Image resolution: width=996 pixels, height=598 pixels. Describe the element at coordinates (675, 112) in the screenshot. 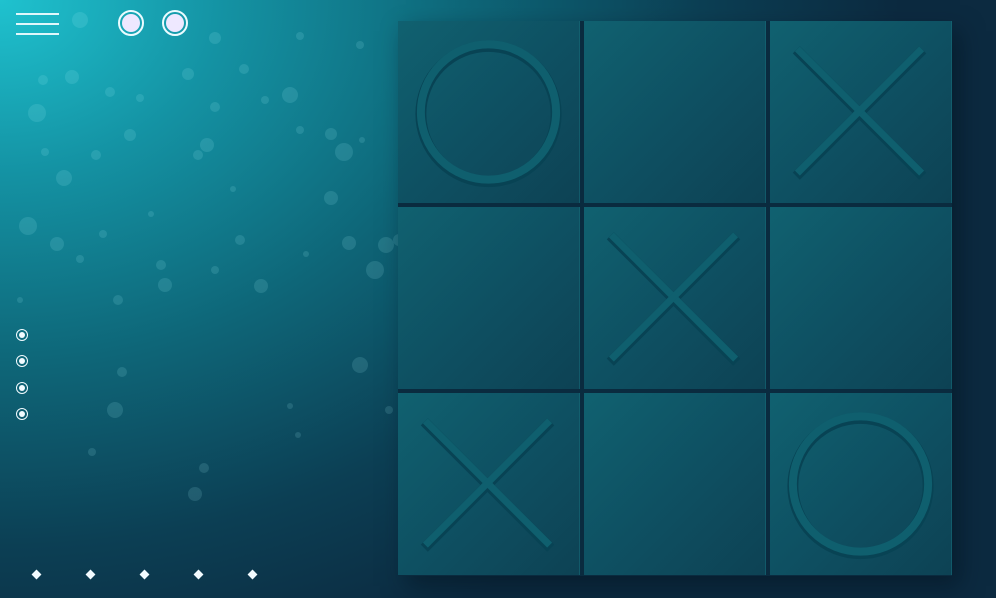

I see `board-cell-r1c2` at that location.